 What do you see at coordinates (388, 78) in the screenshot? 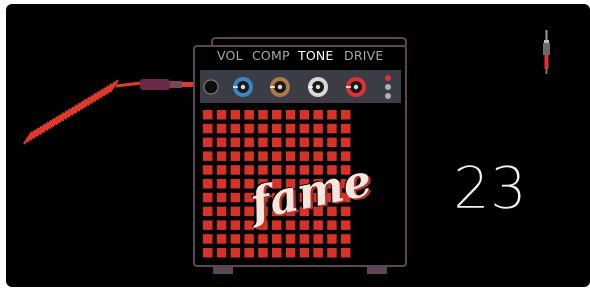
I see `power-light` at bounding box center [388, 78].